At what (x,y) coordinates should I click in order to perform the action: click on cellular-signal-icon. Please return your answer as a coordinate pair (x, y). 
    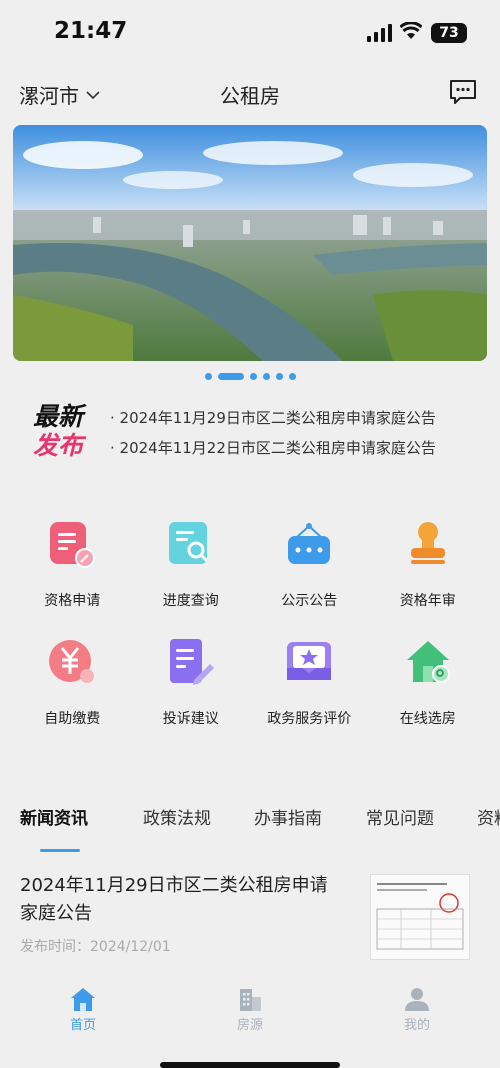
    Looking at the image, I should click on (379, 33).